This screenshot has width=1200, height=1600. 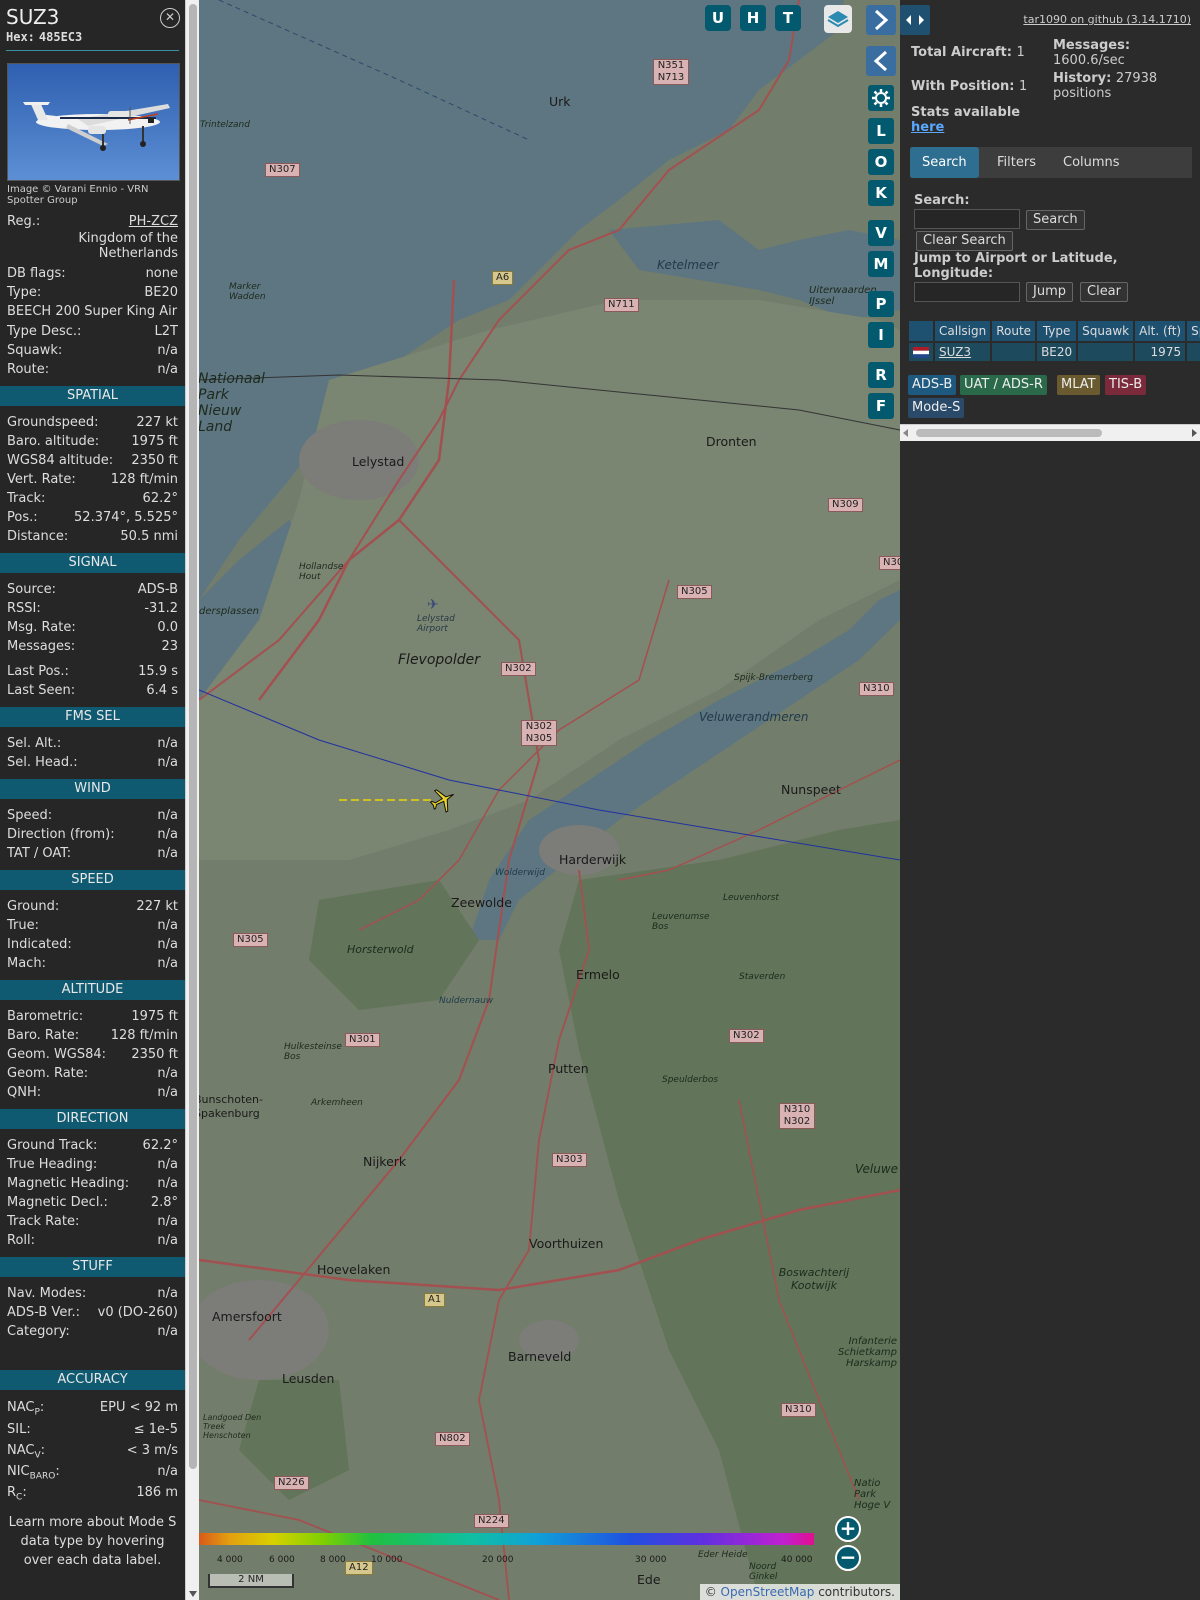 I want to click on info-label: Distance:, so click(x=38, y=536).